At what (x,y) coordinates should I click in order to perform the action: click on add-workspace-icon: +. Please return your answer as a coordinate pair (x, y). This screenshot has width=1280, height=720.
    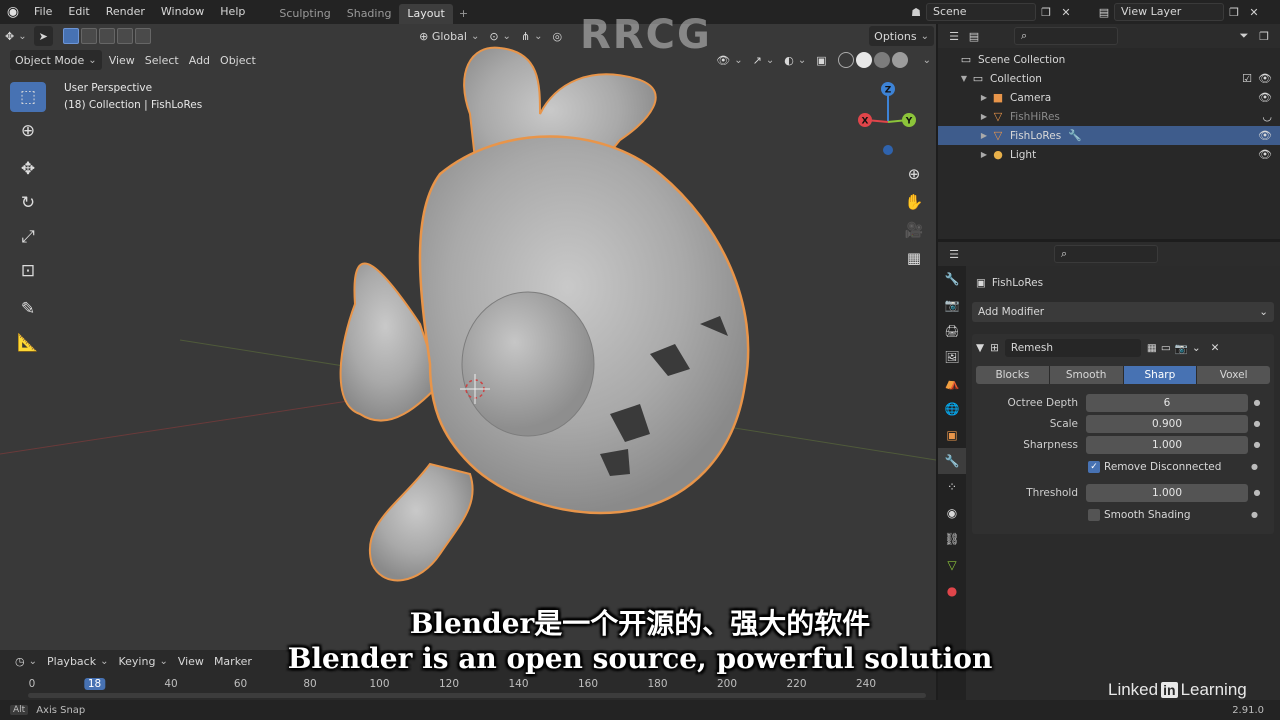
    Looking at the image, I should click on (463, 14).